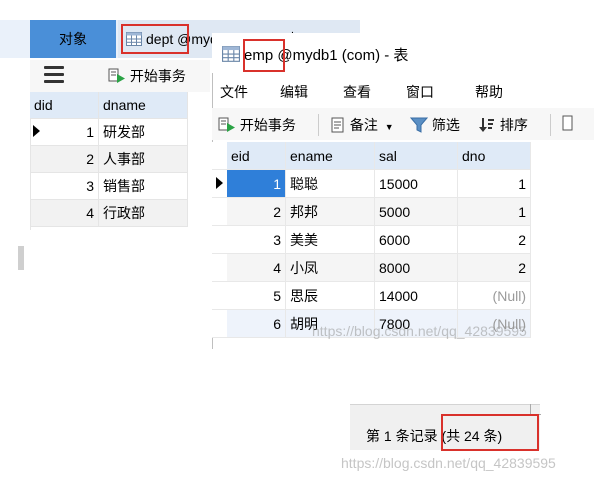 This screenshot has width=594, height=482. Describe the element at coordinates (54, 75) in the screenshot. I see `menu-icon` at that location.